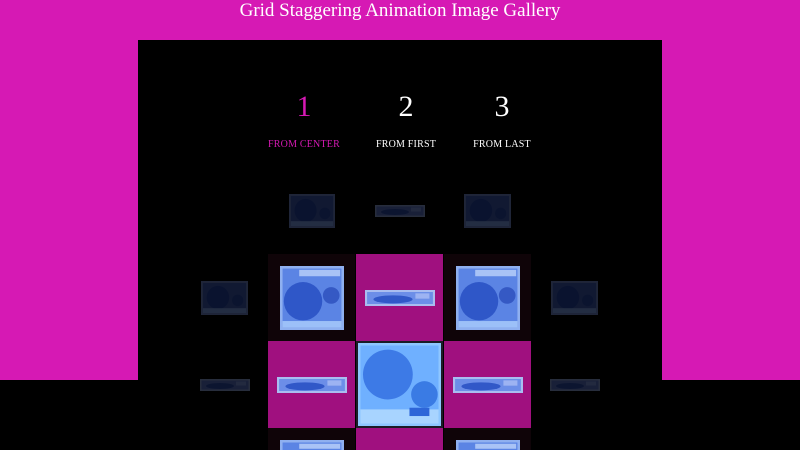  I want to click on grid-cell-center, so click(399, 384).